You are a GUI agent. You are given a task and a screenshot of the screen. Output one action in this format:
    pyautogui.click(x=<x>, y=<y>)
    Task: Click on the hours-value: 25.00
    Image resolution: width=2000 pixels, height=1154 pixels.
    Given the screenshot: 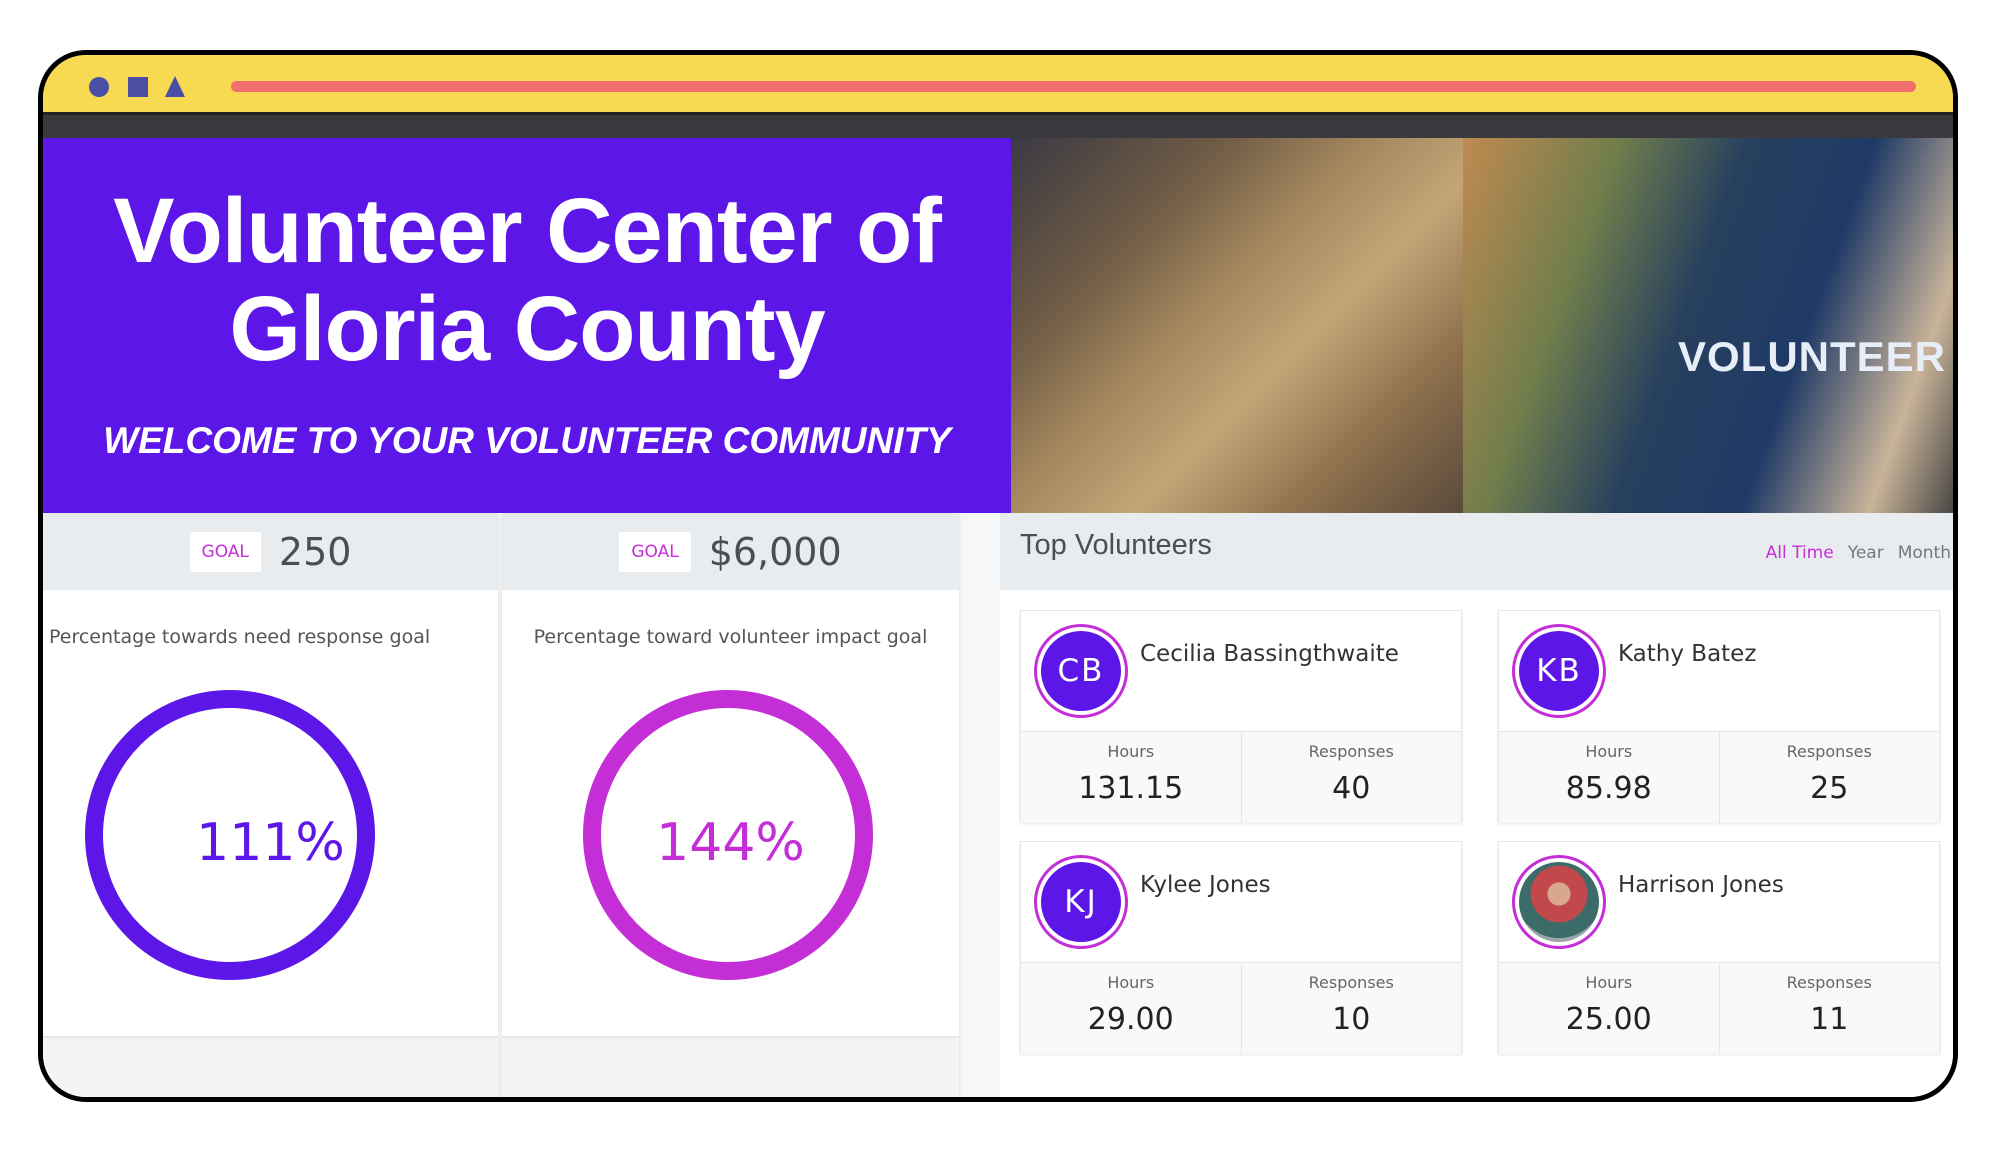 What is the action you would take?
    pyautogui.click(x=1608, y=1019)
    